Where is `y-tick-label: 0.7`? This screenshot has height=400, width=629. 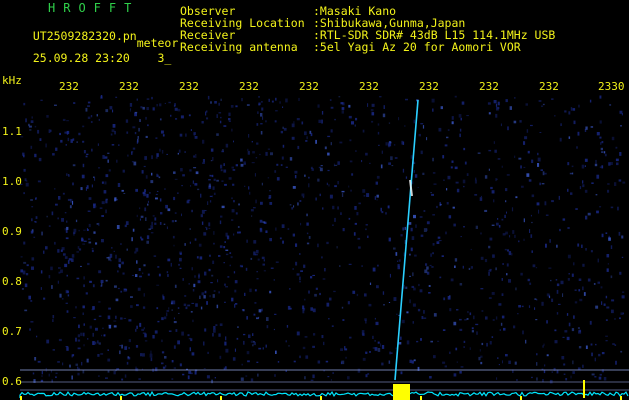 y-tick-label: 0.7 is located at coordinates (12, 331).